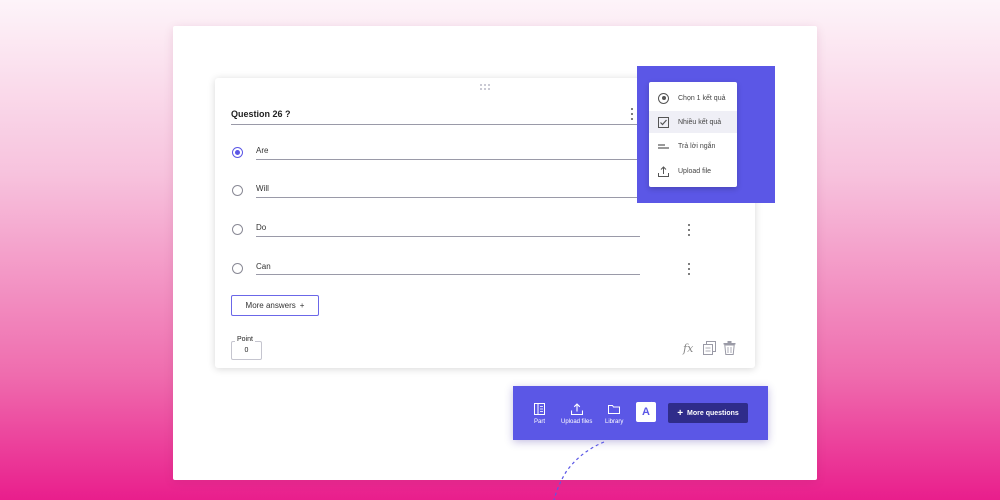 Image resolution: width=1000 pixels, height=500 pixels. What do you see at coordinates (663, 146) in the screenshot?
I see `short-text-icon` at bounding box center [663, 146].